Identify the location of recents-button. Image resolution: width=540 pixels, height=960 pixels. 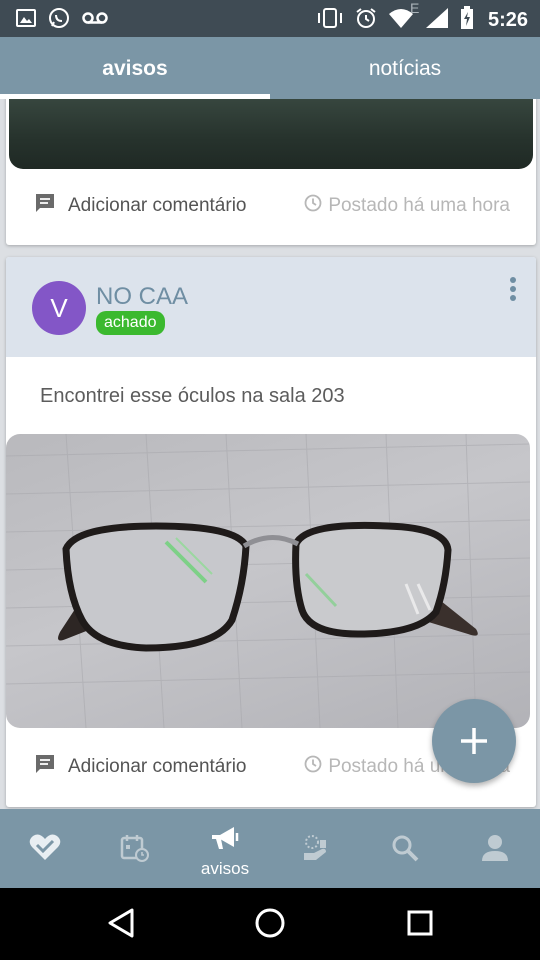
(420, 925).